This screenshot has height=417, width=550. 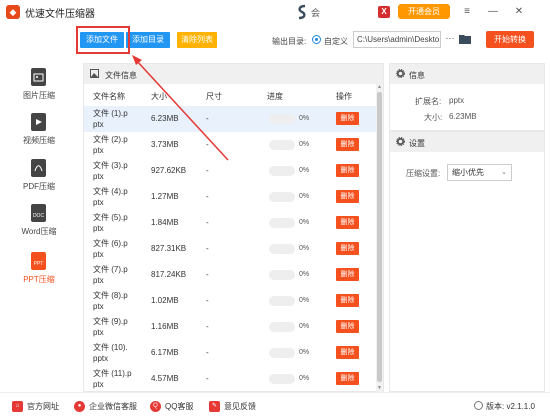 I want to click on highlight-box, so click(x=103, y=40).